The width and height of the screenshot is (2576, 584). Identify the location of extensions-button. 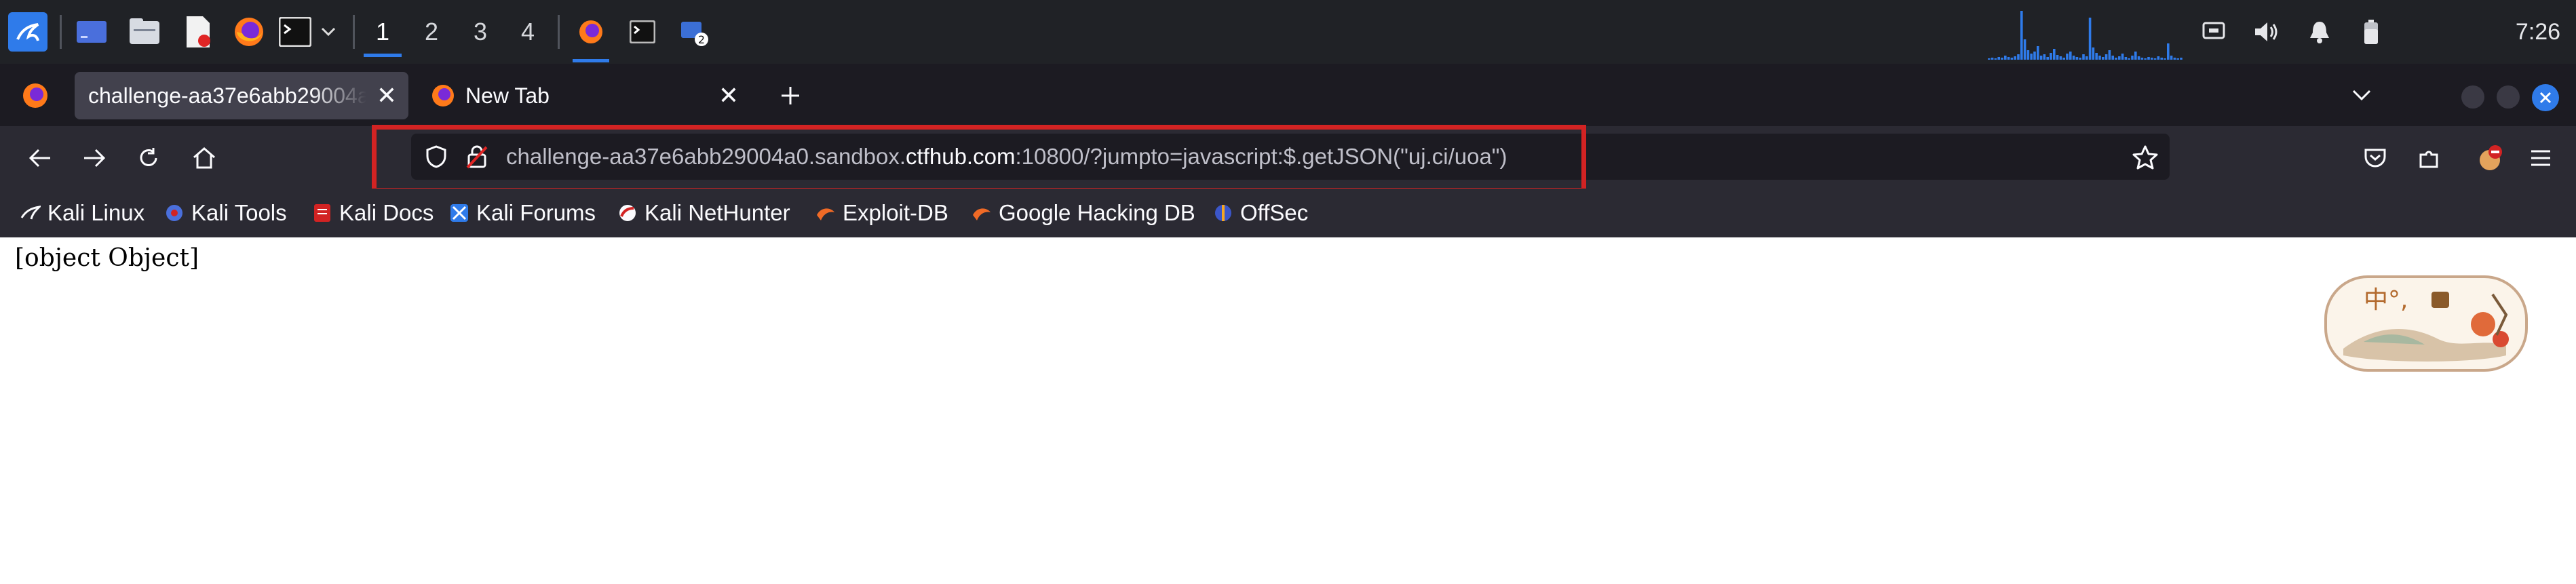
(2429, 158).